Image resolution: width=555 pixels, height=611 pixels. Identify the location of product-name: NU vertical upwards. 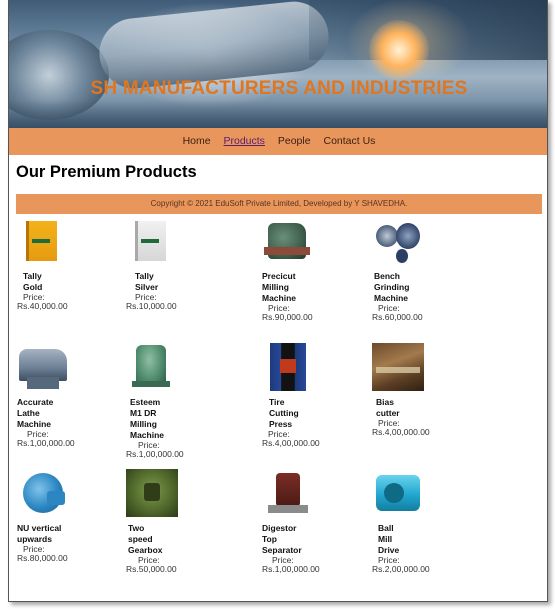
(39, 533).